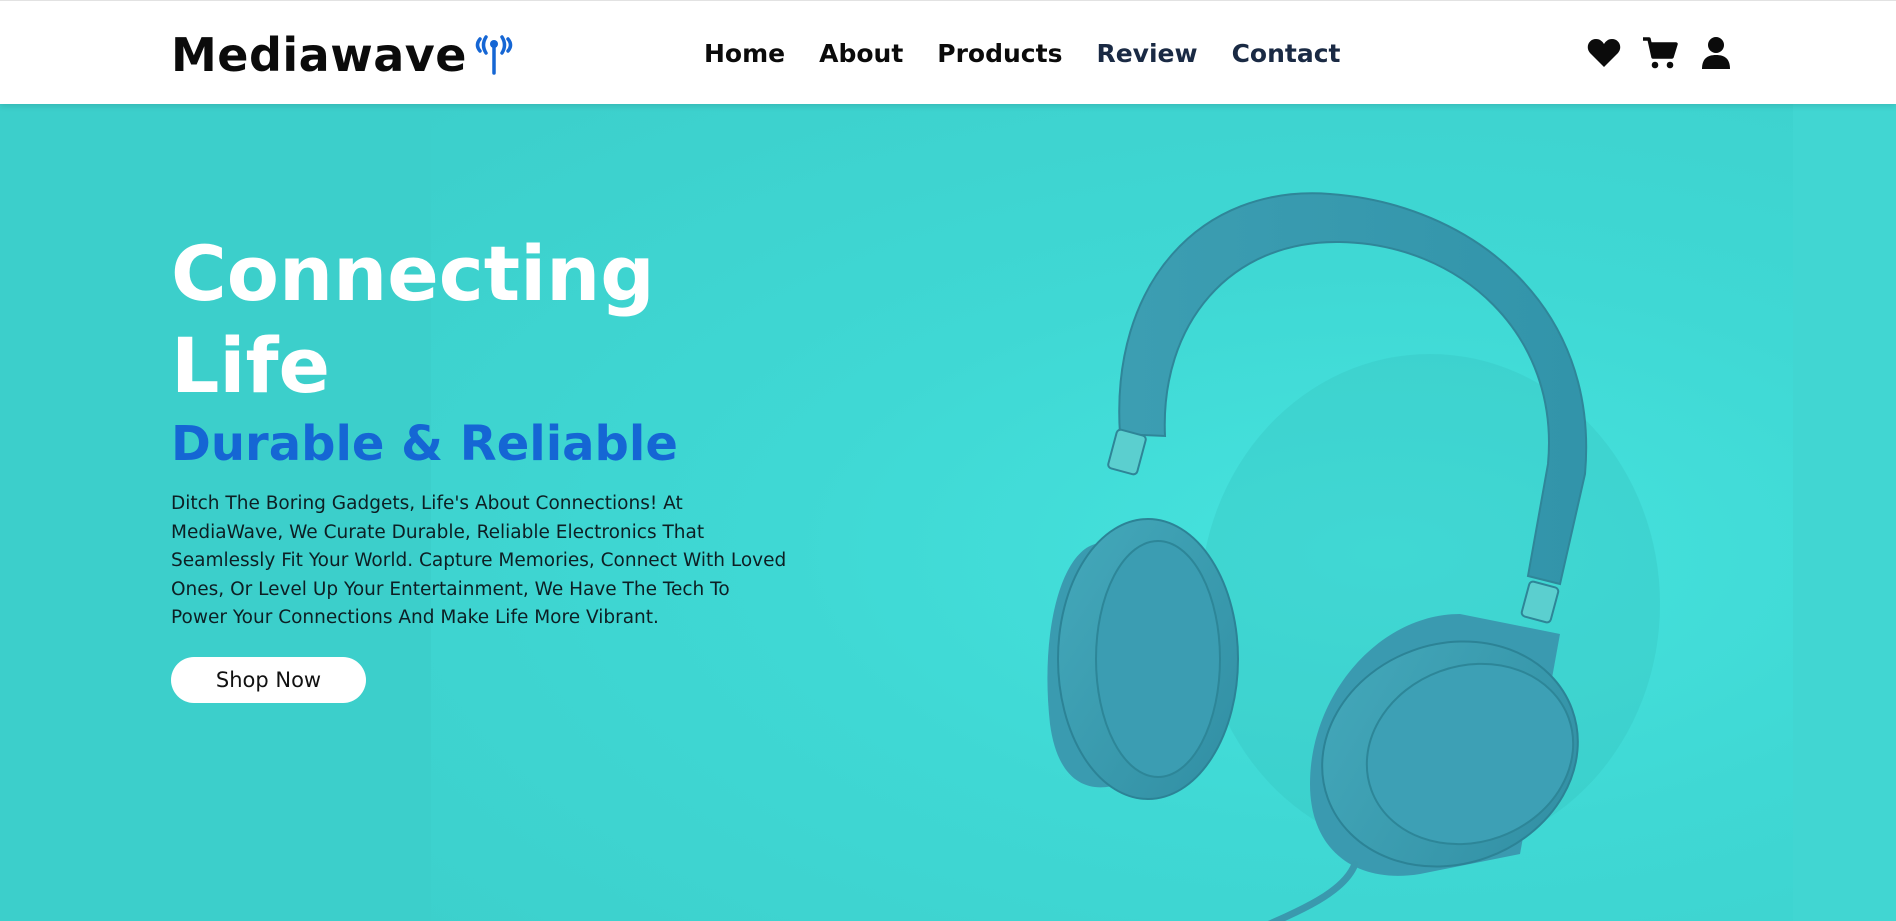 This screenshot has height=921, width=1896. I want to click on hero-title: Connecting Life, so click(413, 319).